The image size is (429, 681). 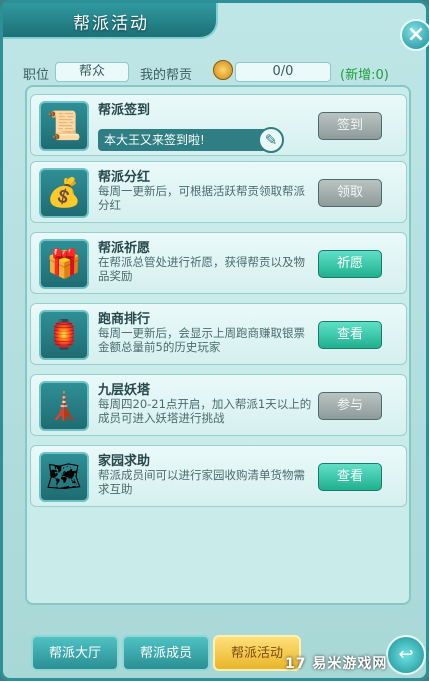 I want to click on scroll-book-icon: 📜, so click(x=64, y=126).